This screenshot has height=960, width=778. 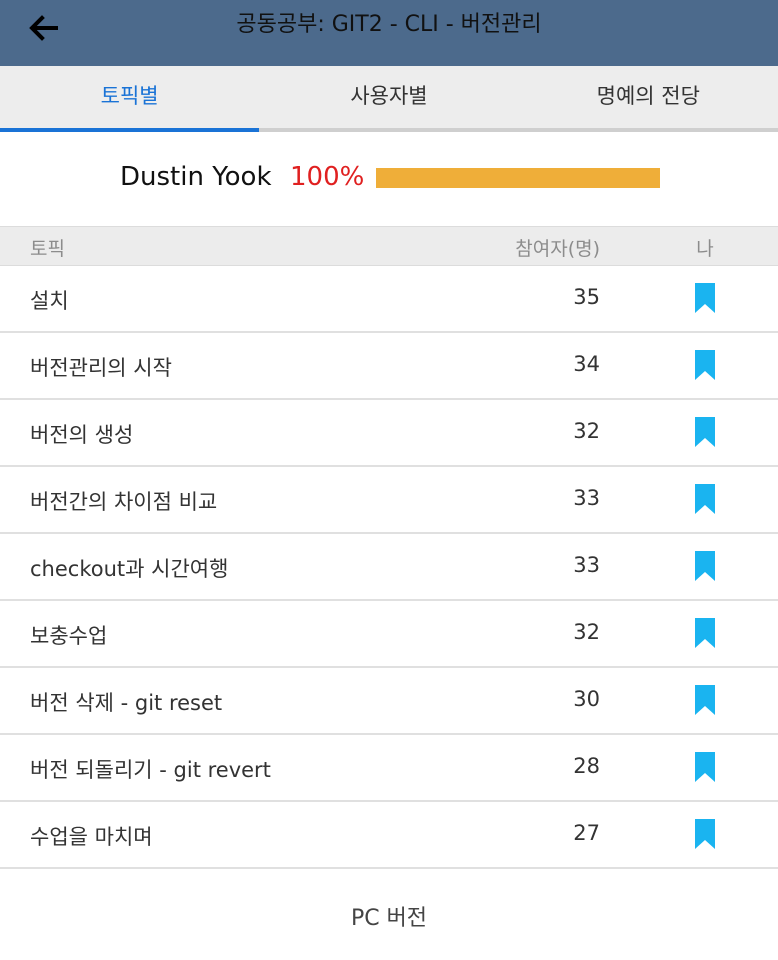 I want to click on table-row: 버전의 생성 32, so click(x=389, y=433).